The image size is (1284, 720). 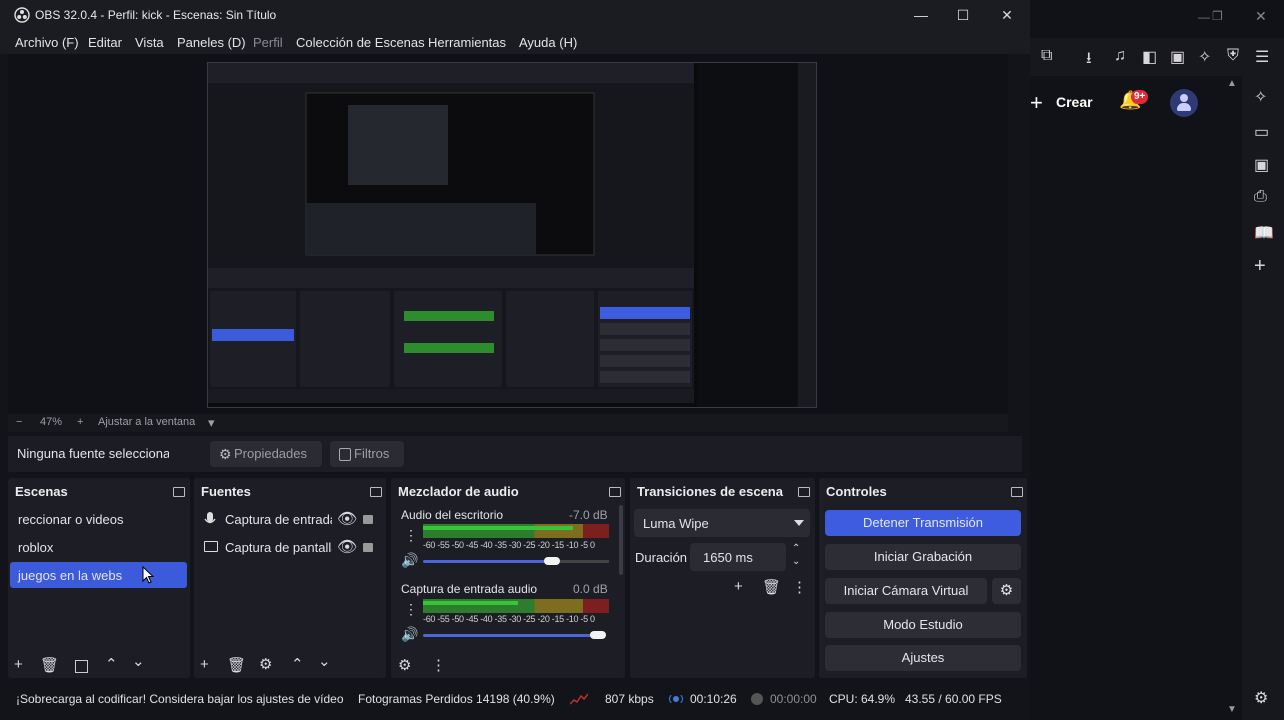 What do you see at coordinates (18, 664) in the screenshot?
I see `add-scene-icon: +` at bounding box center [18, 664].